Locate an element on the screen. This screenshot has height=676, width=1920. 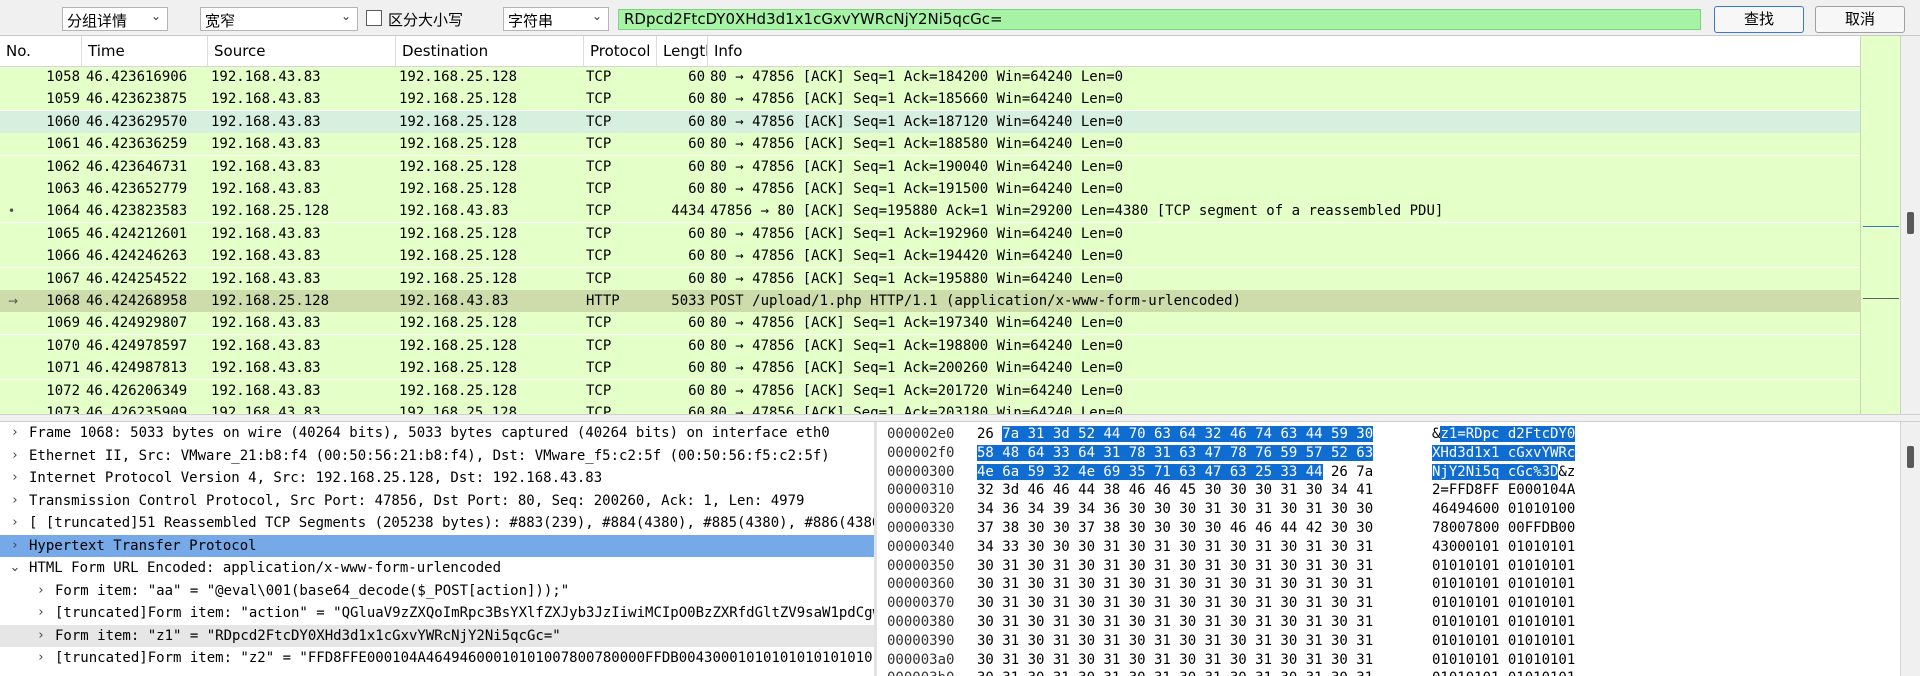
packet-no: 1071 is located at coordinates (63, 368).